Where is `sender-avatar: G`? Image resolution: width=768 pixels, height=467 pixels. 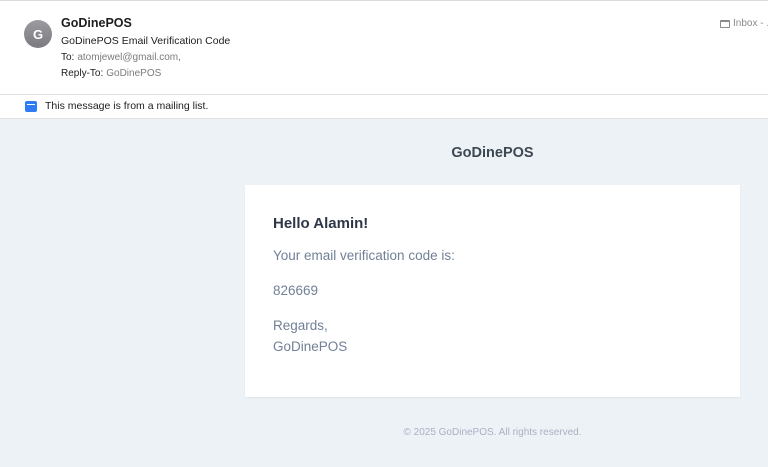
sender-avatar: G is located at coordinates (38, 34).